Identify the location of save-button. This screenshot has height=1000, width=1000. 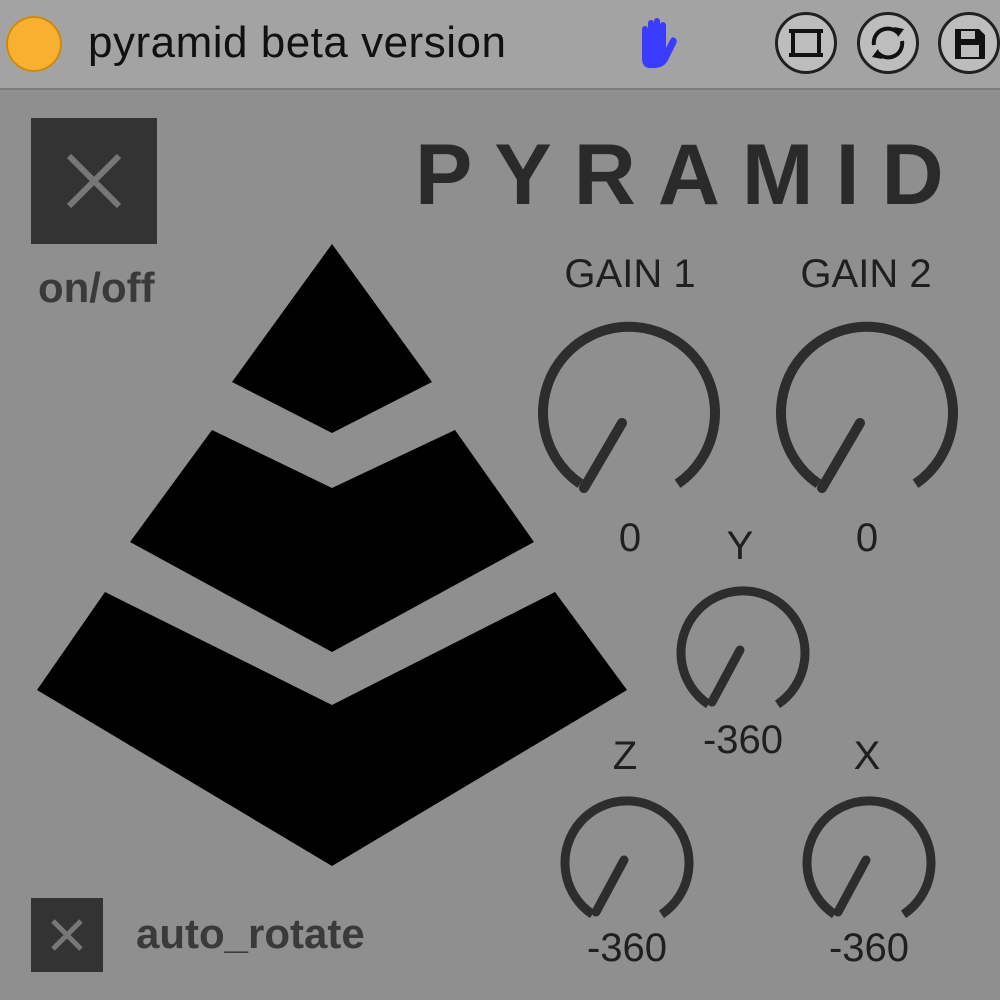
(969, 43).